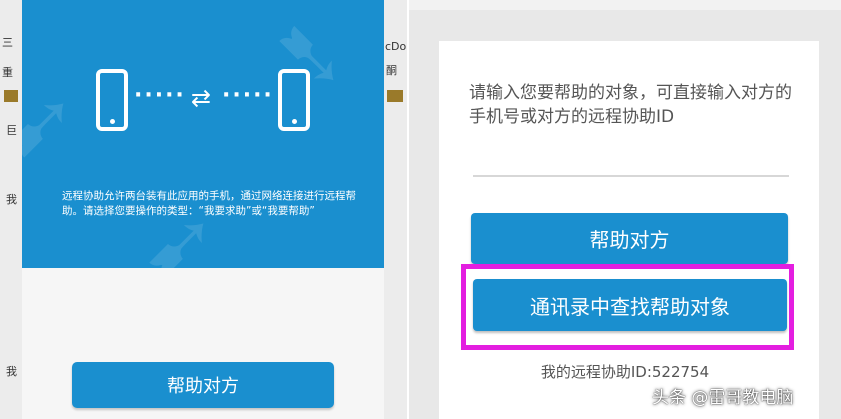 The image size is (841, 419). I want to click on edge-fragment: 巨, so click(11, 130).